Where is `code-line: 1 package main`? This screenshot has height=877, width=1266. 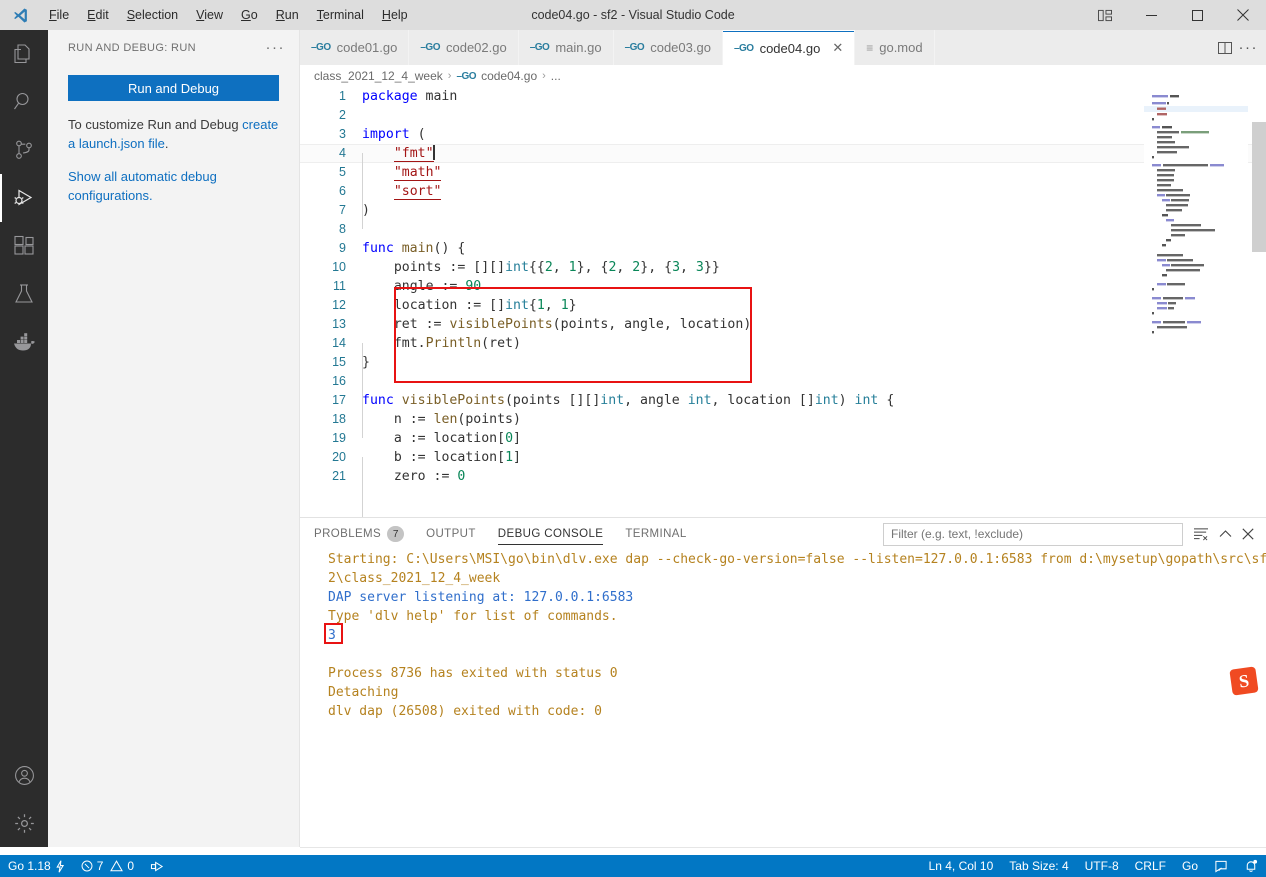
code-line: 1 package main is located at coordinates (783, 96).